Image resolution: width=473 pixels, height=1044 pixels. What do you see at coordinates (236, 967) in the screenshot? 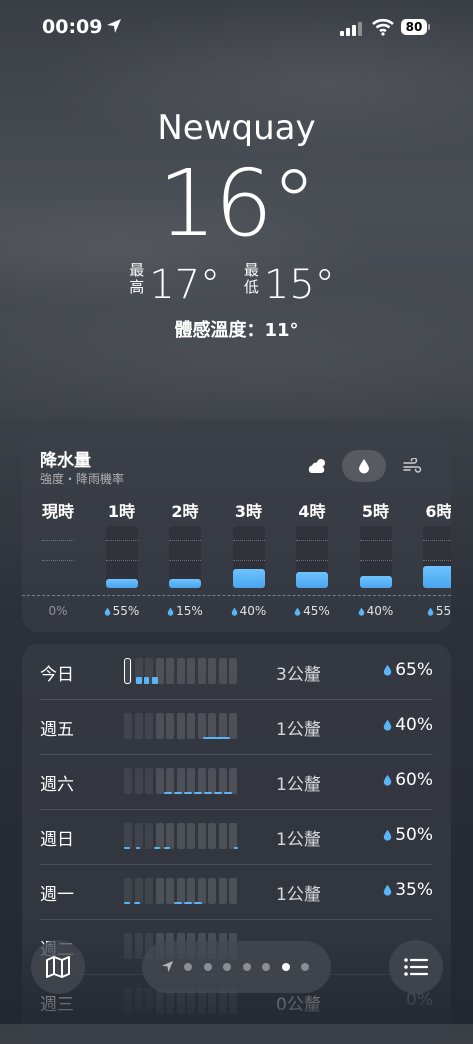
I see `page-indicator` at bounding box center [236, 967].